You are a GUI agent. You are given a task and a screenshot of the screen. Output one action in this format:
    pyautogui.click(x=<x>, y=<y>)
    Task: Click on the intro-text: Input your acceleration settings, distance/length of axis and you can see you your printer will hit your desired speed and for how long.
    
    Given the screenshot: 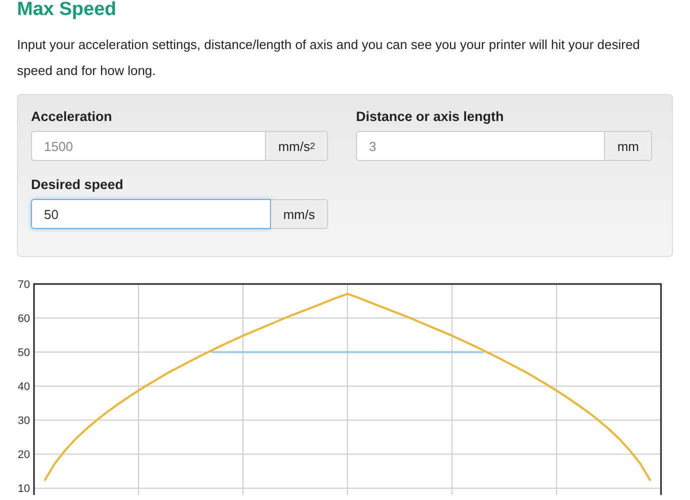 What is the action you would take?
    pyautogui.click(x=329, y=58)
    